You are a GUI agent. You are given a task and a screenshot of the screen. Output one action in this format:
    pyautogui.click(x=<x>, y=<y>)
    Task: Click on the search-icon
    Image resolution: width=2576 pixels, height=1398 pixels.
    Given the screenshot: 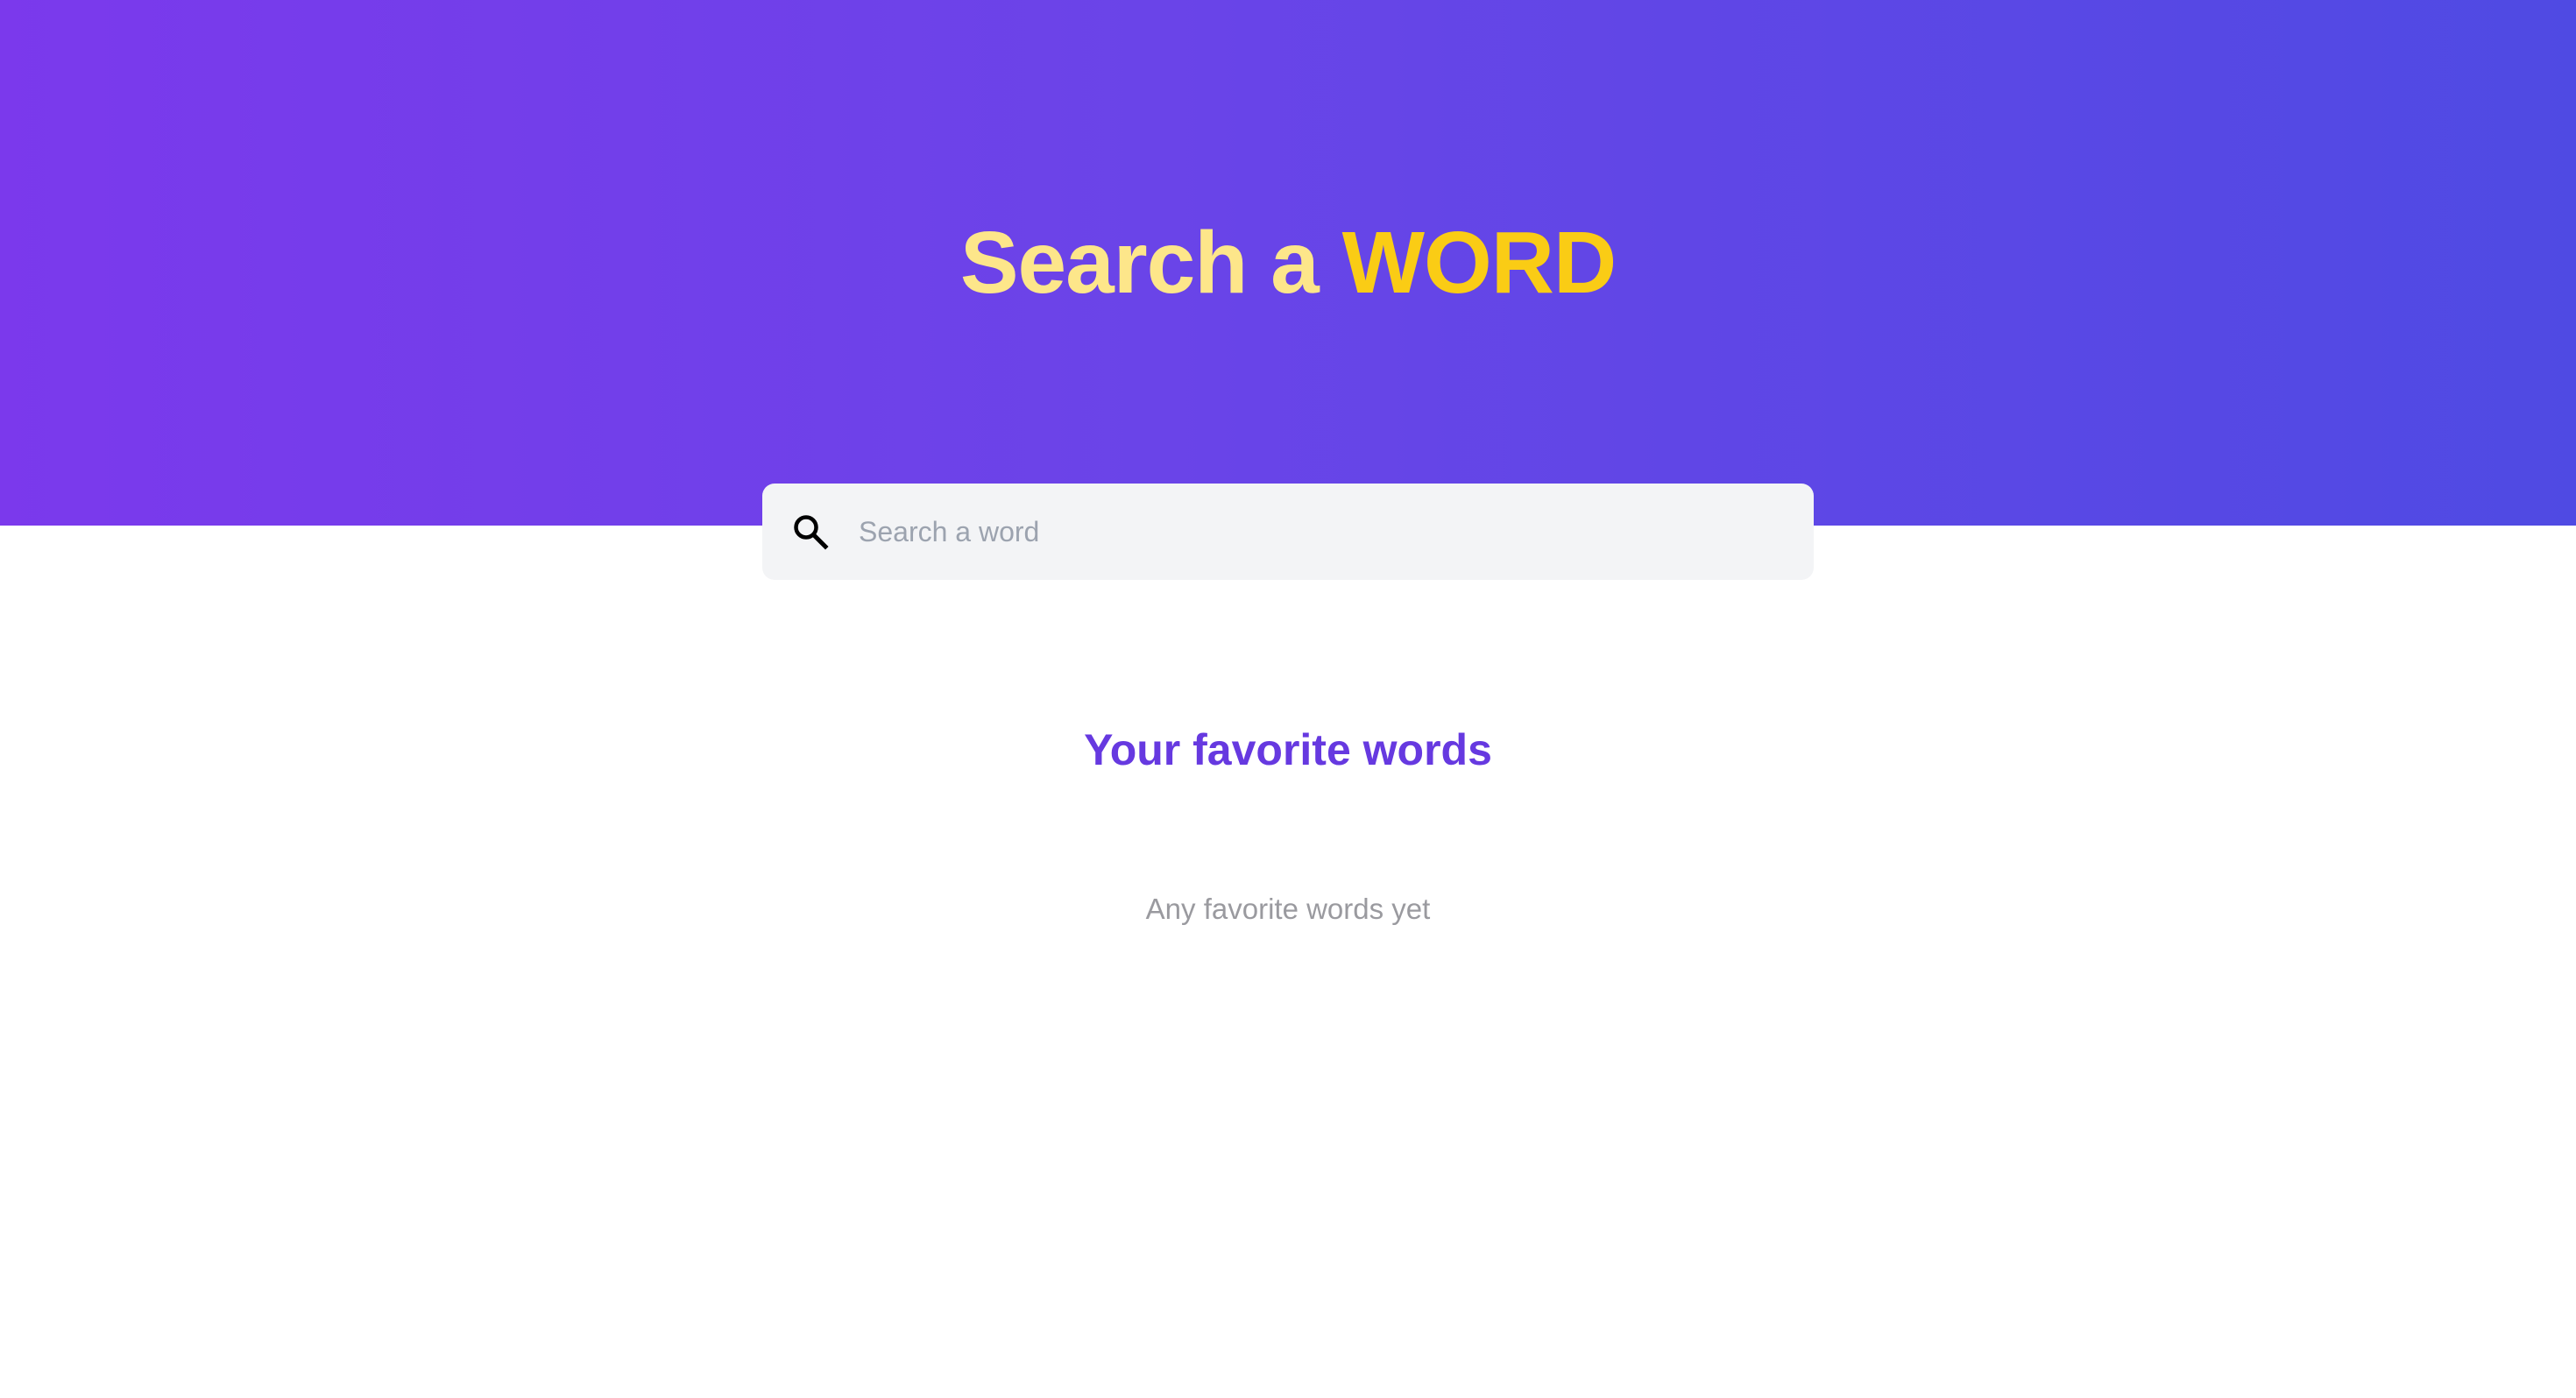 What is the action you would take?
    pyautogui.click(x=810, y=531)
    